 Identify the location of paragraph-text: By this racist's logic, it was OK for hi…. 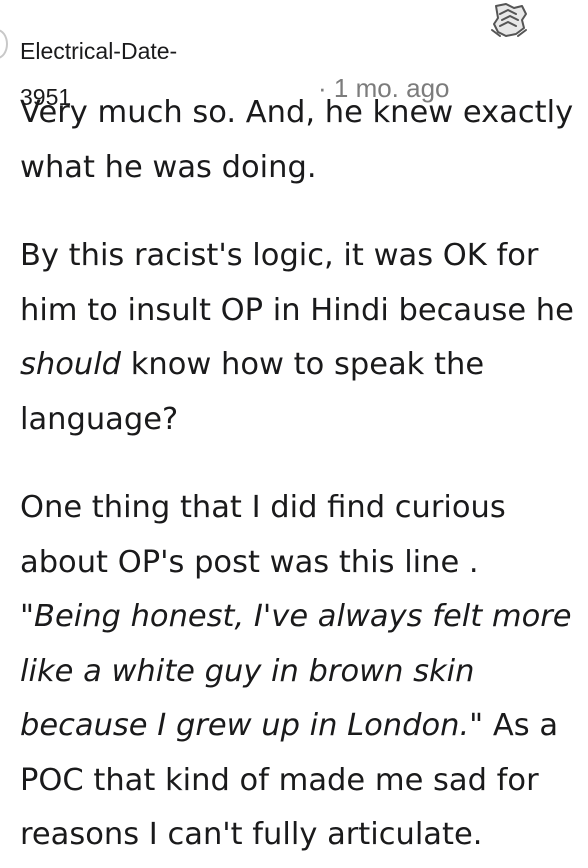
(297, 283).